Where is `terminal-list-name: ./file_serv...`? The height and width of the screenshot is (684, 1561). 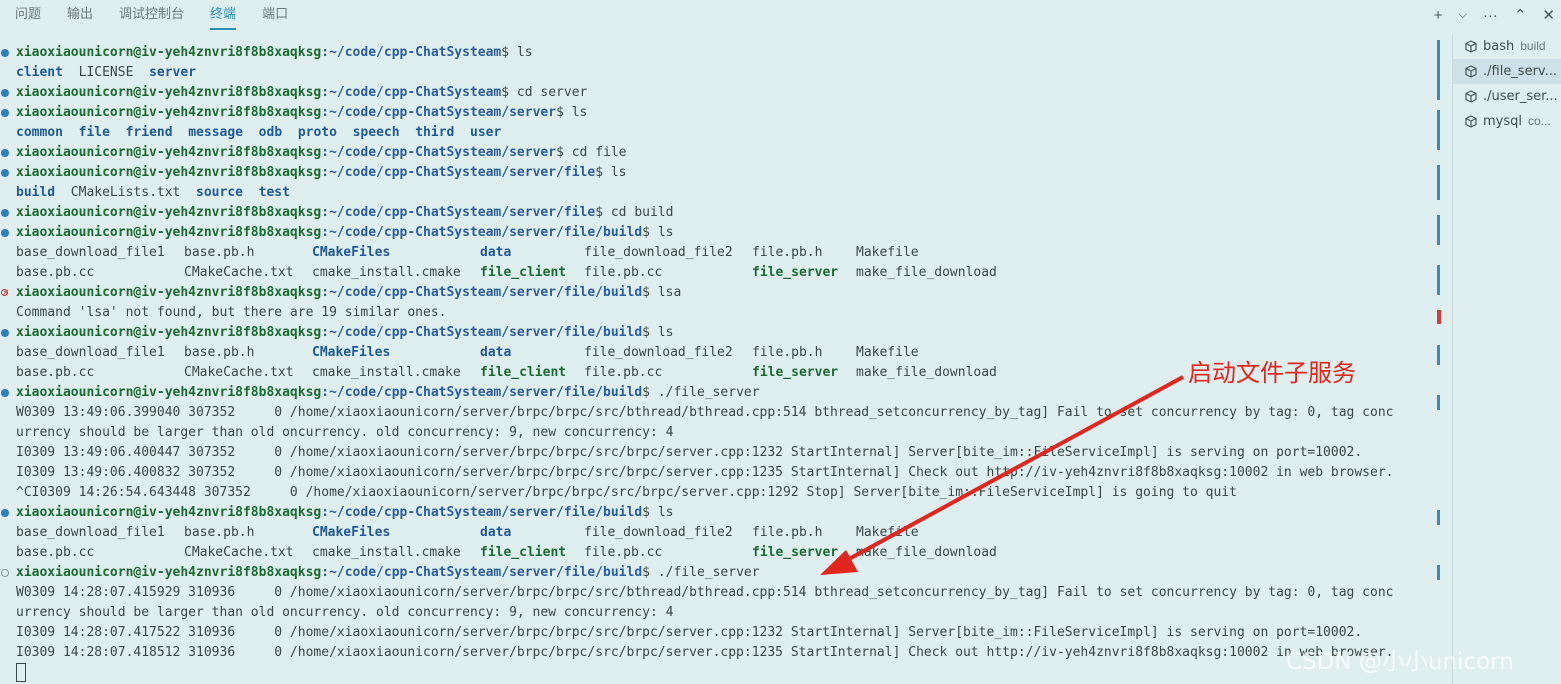
terminal-list-name: ./file_serv... is located at coordinates (1520, 71).